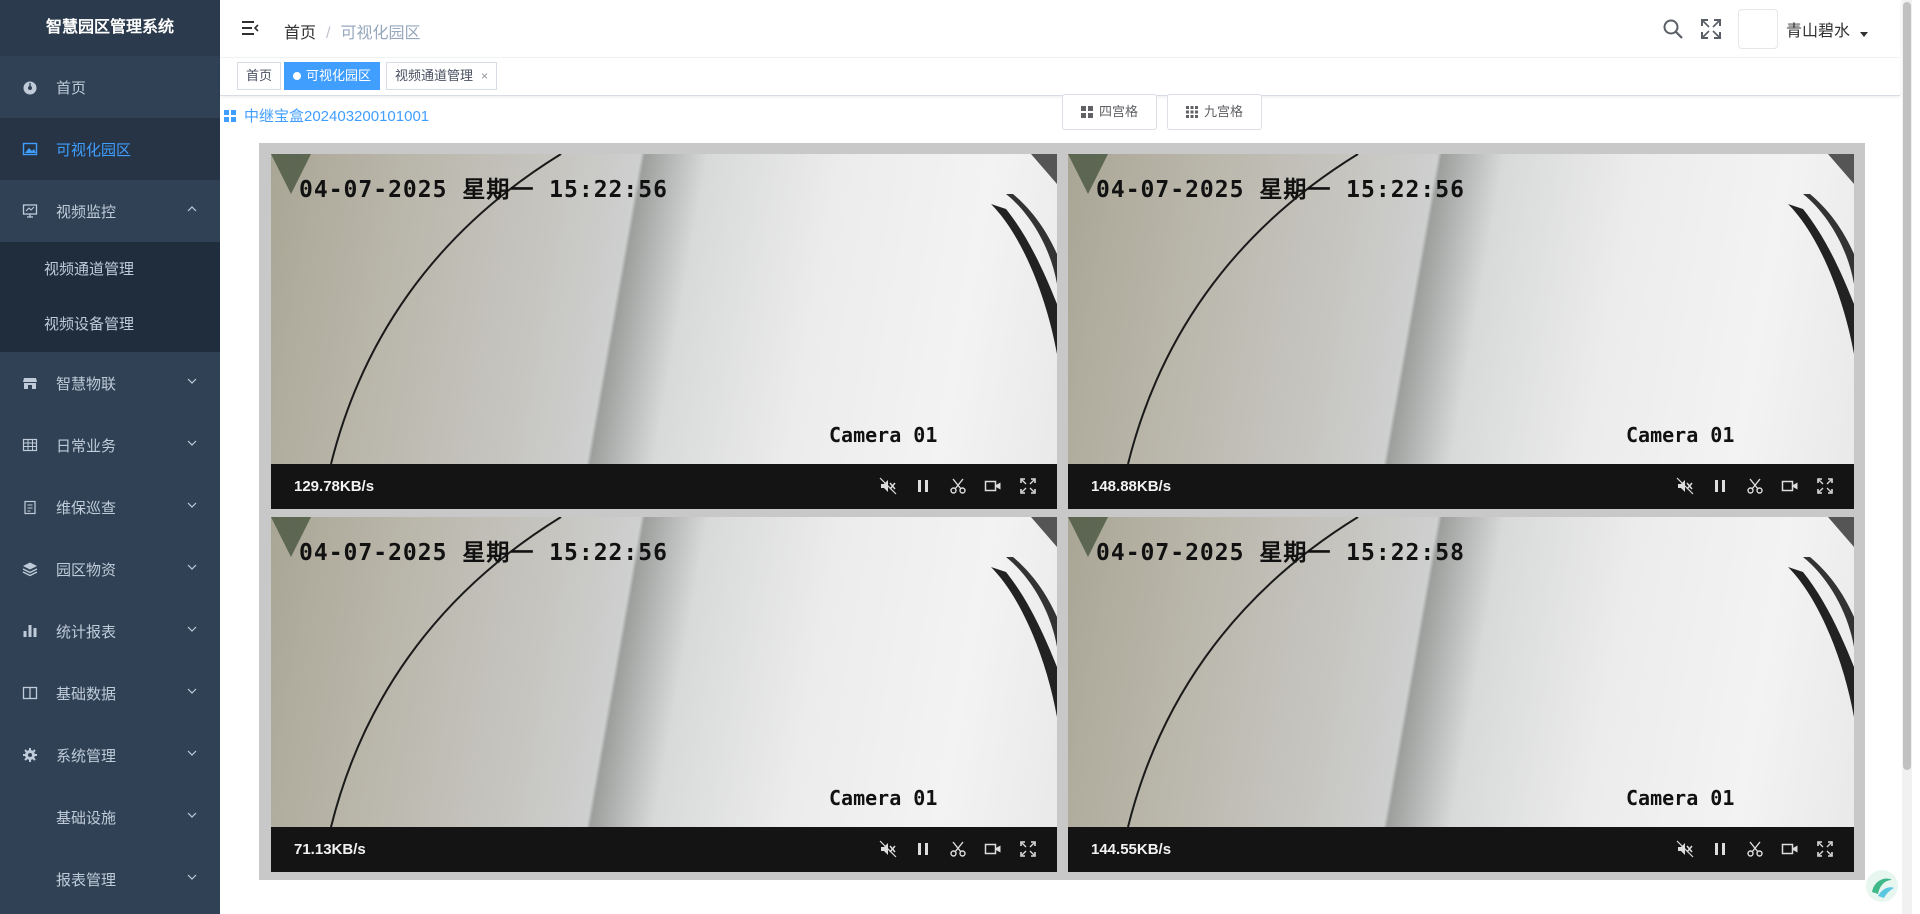  What do you see at coordinates (30, 87) in the screenshot?
I see `dashboard-icon` at bounding box center [30, 87].